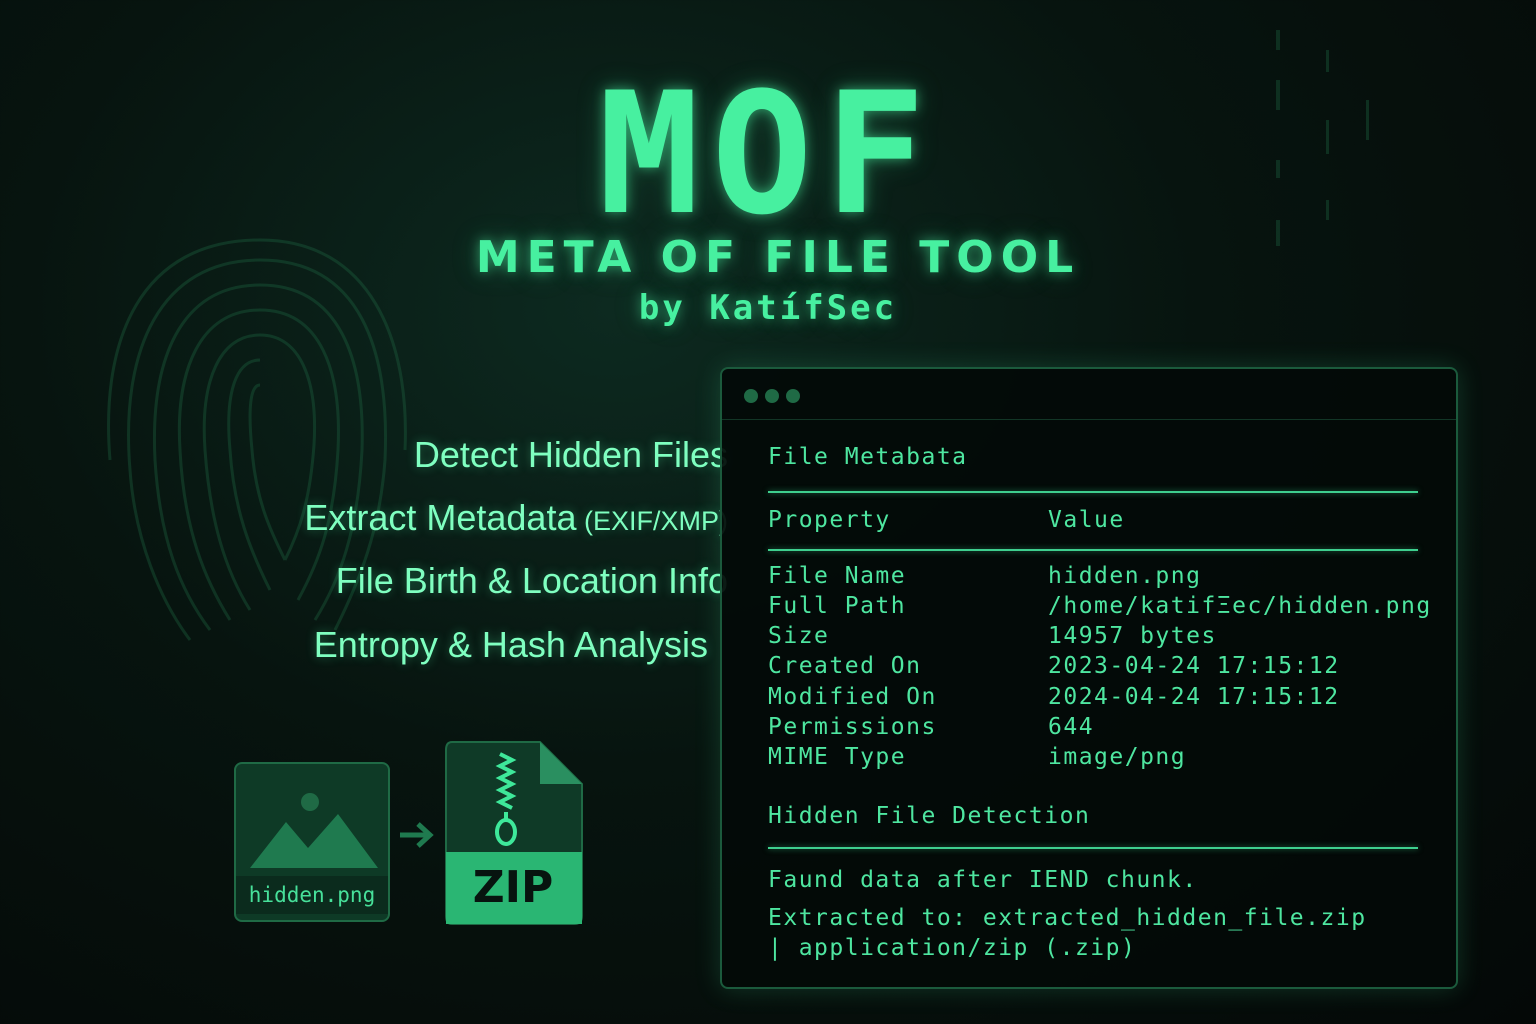 This screenshot has width=1536, height=1024. What do you see at coordinates (983, 880) in the screenshot?
I see `detection-line: Faund data after IEND chunk.` at bounding box center [983, 880].